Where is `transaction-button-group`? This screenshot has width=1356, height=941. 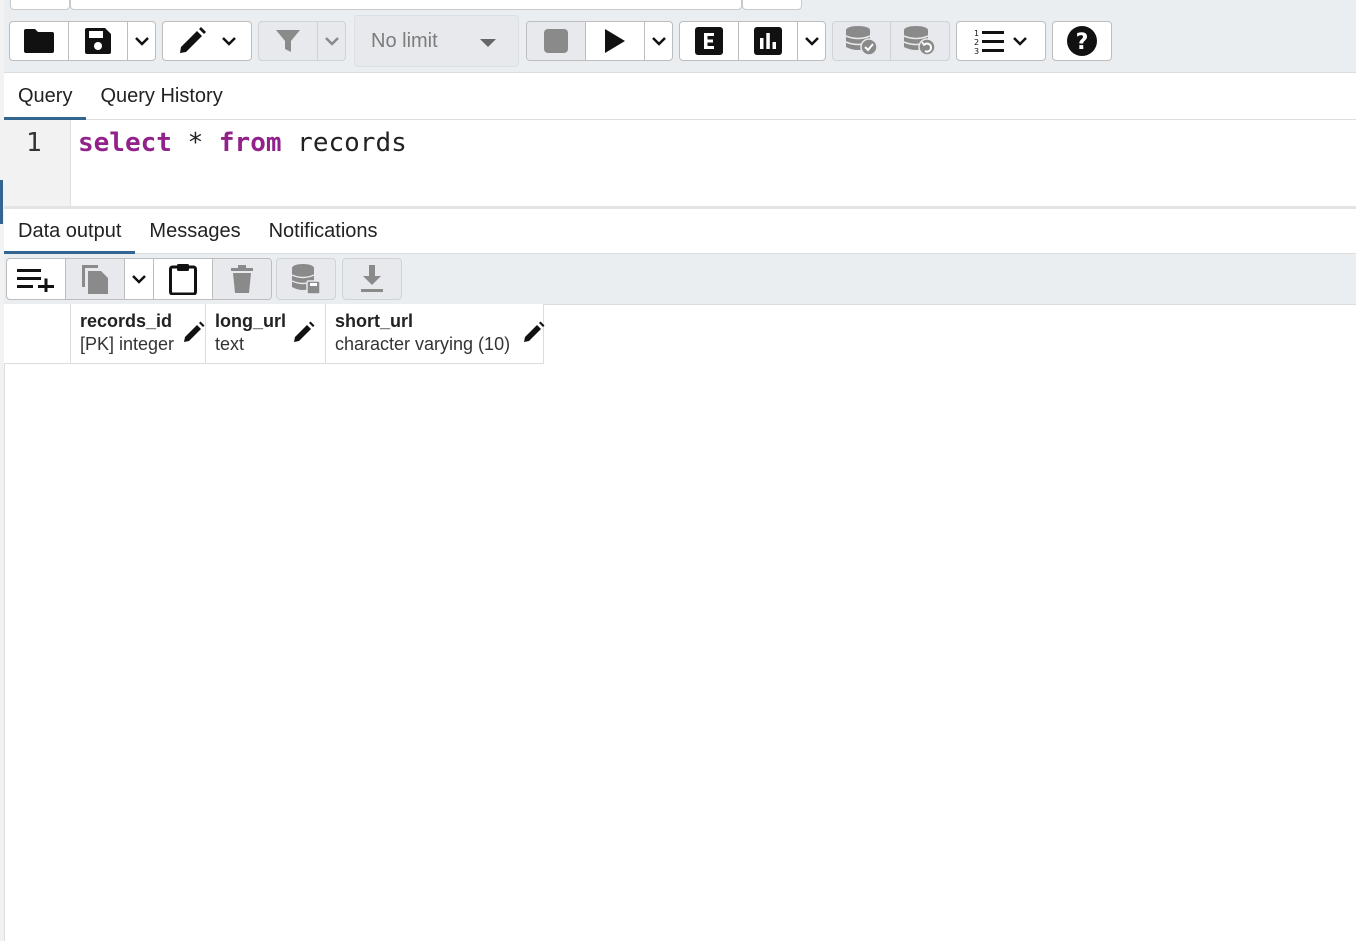 transaction-button-group is located at coordinates (891, 41).